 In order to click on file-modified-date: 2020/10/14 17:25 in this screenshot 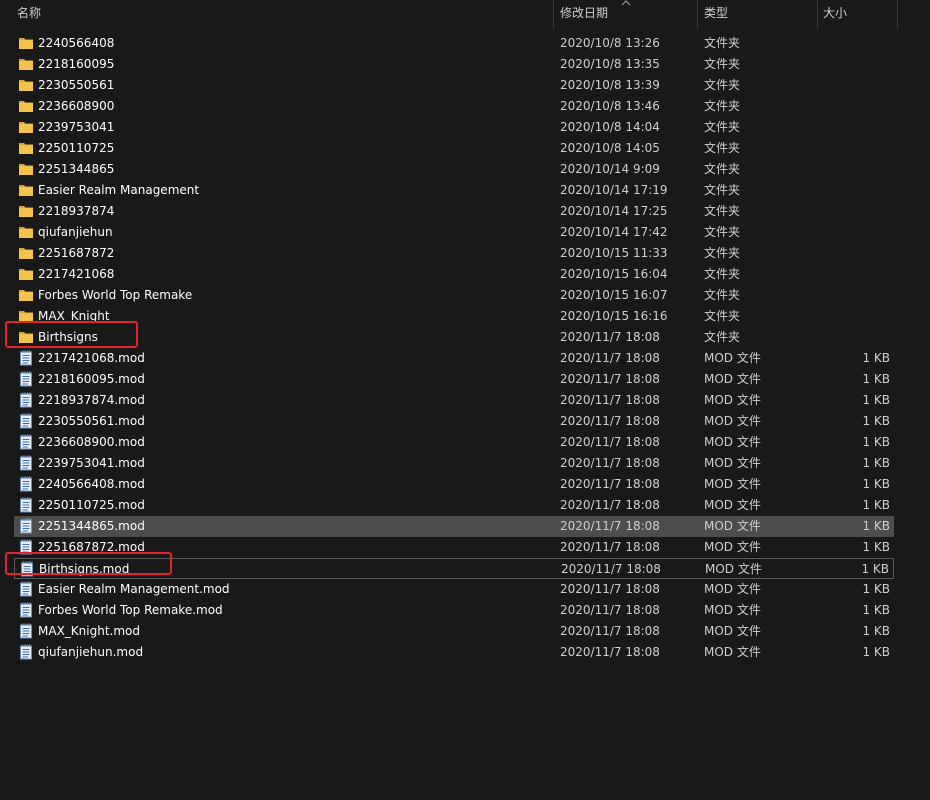, I will do `click(614, 211)`.